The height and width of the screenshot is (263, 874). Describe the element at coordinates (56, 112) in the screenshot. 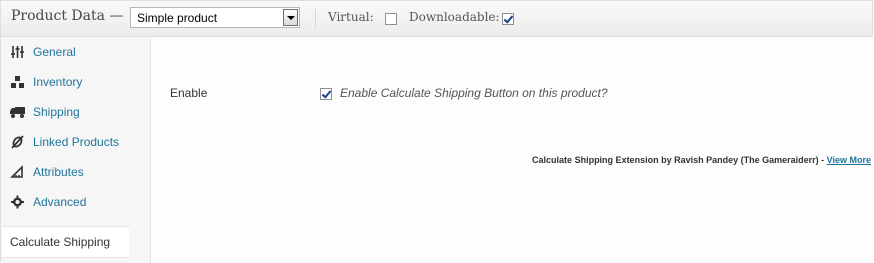

I see `tab-label: Shipping` at that location.